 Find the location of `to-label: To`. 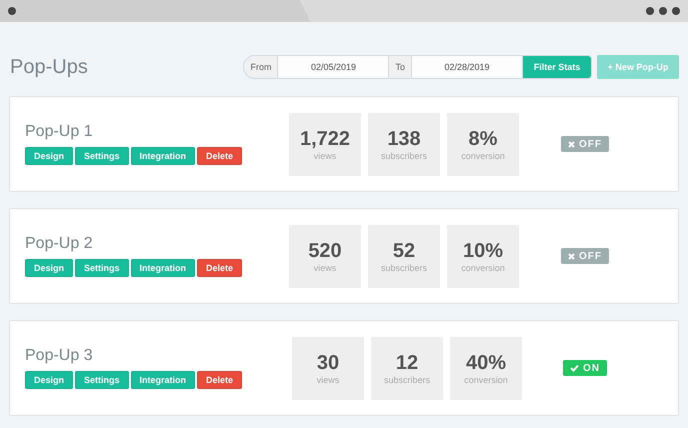

to-label: To is located at coordinates (400, 67).